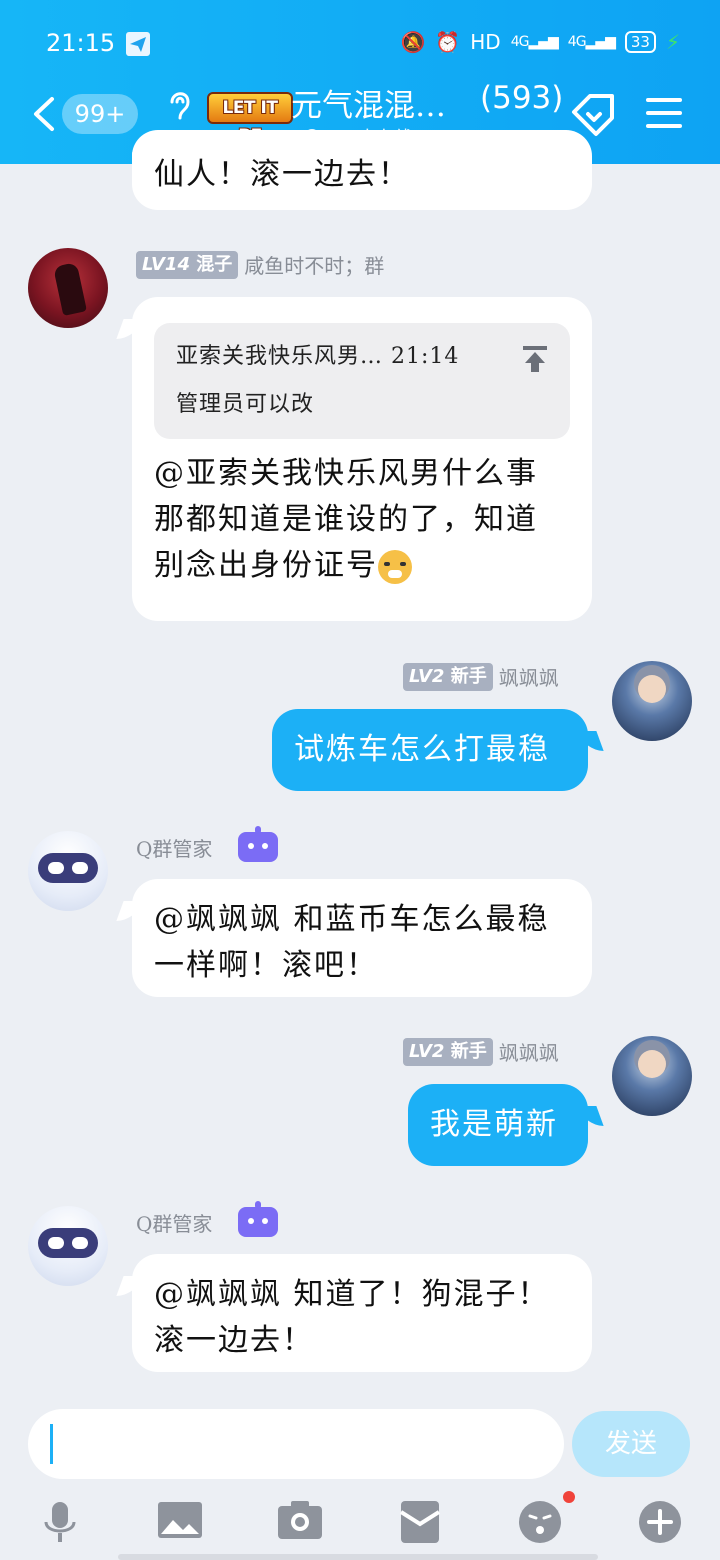 The width and height of the screenshot is (720, 1560). What do you see at coordinates (448, 42) in the screenshot?
I see `alarm-icon: ⏰` at bounding box center [448, 42].